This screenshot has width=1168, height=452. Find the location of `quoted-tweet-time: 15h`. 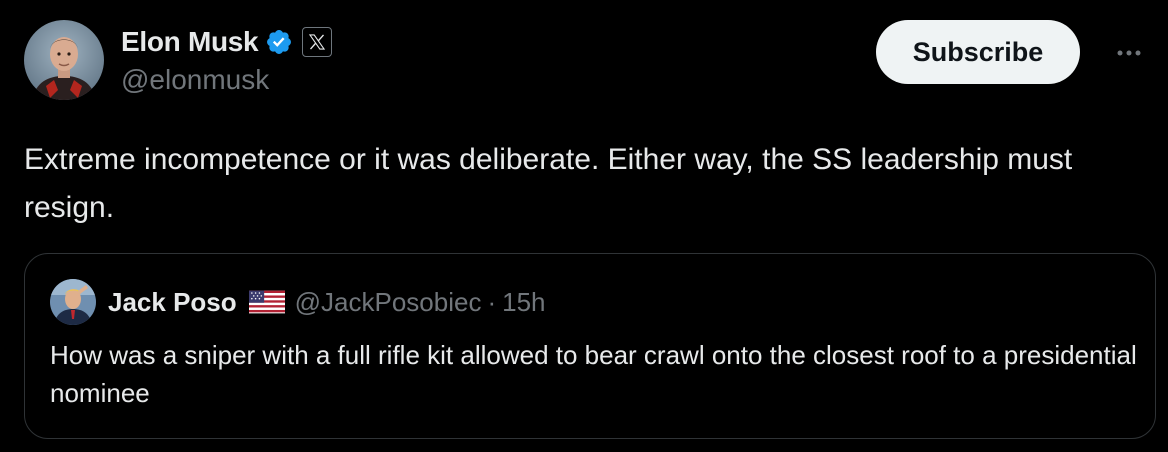

quoted-tweet-time: 15h is located at coordinates (523, 302).